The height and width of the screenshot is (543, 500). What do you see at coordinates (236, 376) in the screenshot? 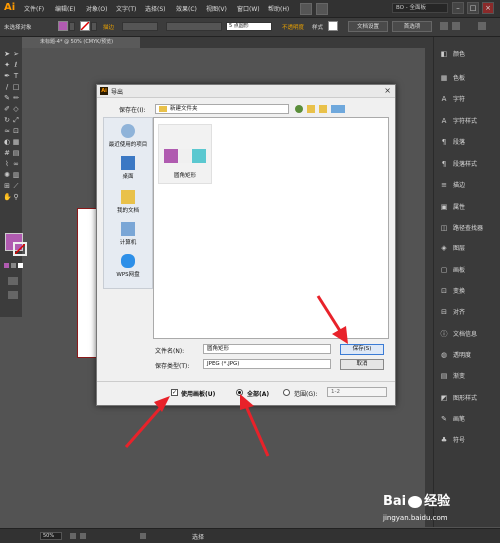
I see `annotation-arrows` at bounding box center [236, 376].